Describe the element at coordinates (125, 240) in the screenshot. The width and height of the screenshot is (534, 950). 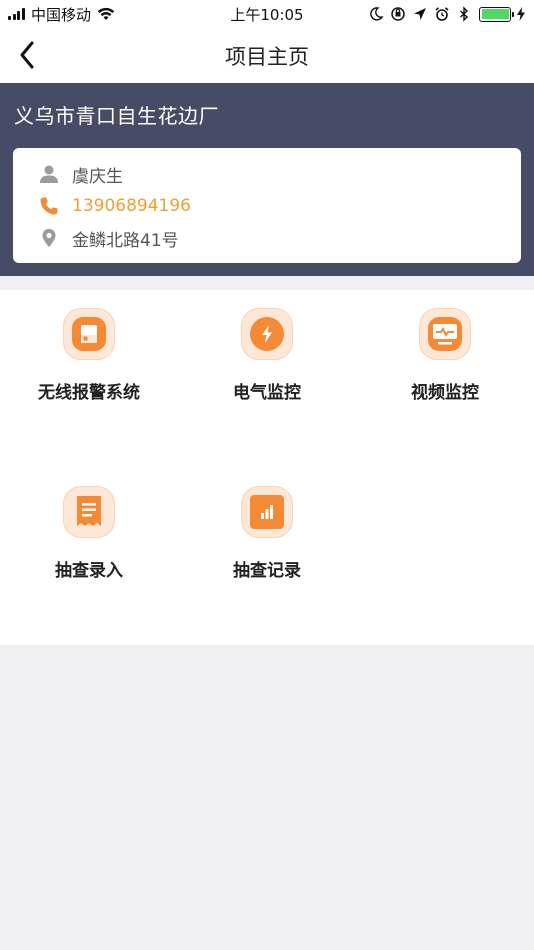
I see `address-text: 金鳞北路41号` at that location.